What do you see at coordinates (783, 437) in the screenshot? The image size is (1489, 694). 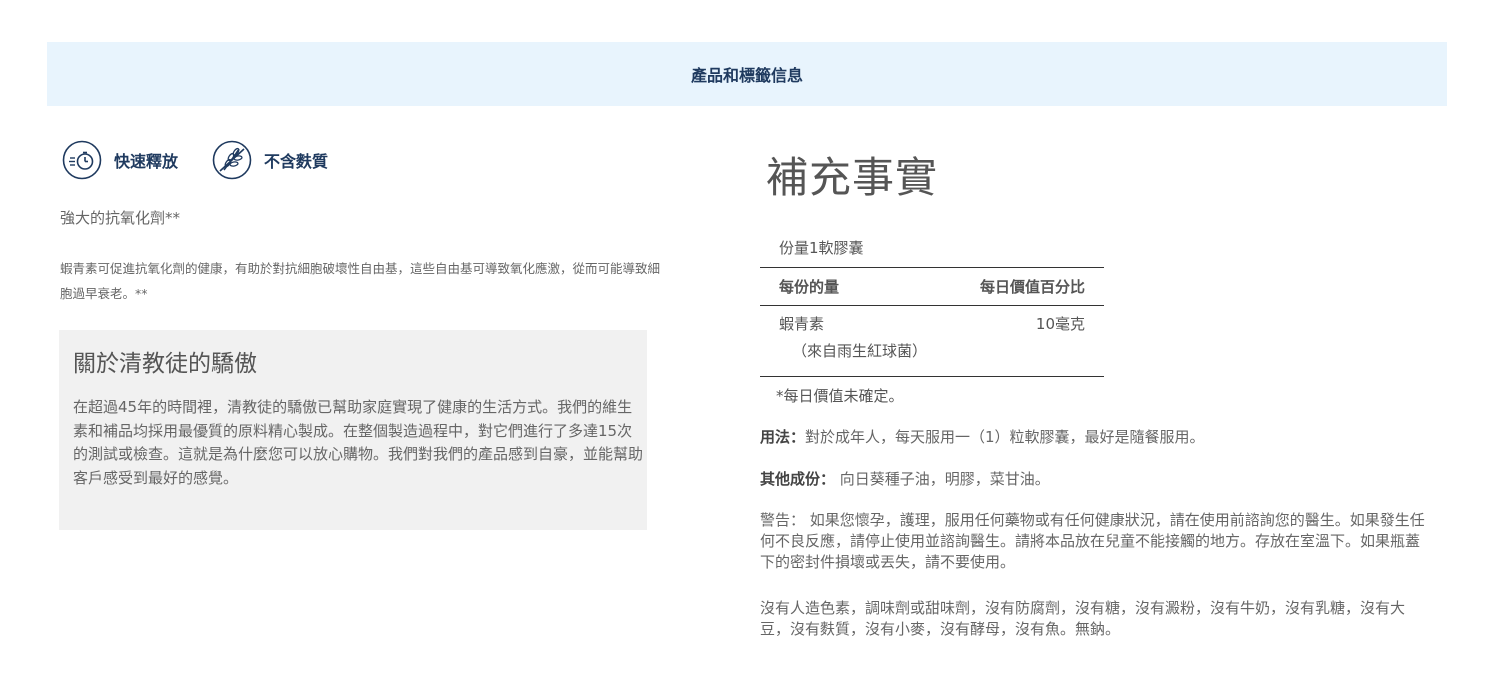 I see `usage-label: 用法：` at bounding box center [783, 437].